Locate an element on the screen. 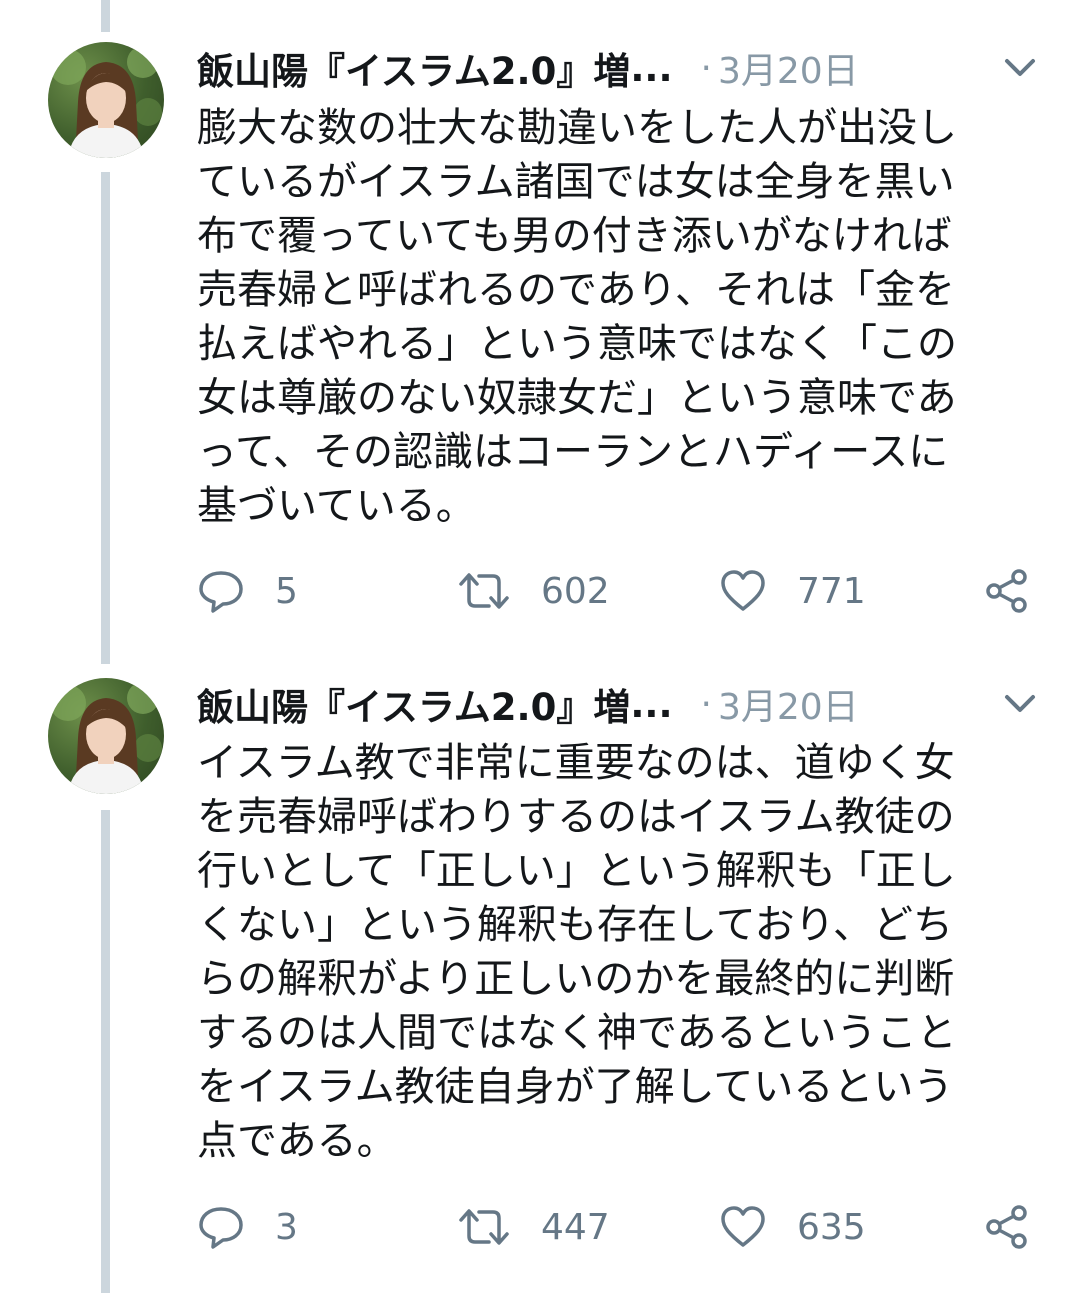 The height and width of the screenshot is (1293, 1080). tweet-text-line: 膨大な数の壮大な勘違いをした人が出没し is located at coordinates (577, 128).